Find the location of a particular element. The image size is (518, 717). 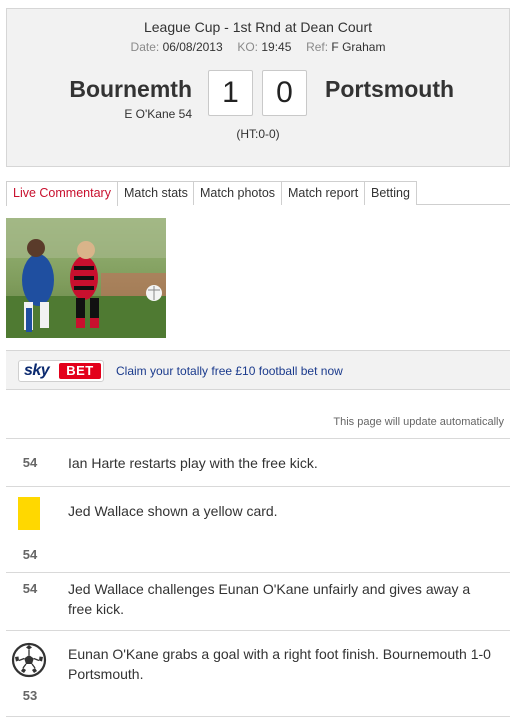

home-team-name: Bournemth is located at coordinates (130, 89).